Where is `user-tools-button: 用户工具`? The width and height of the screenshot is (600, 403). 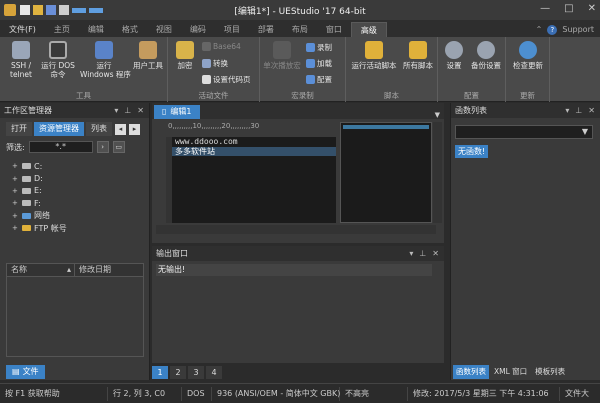 user-tools-button: 用户工具 is located at coordinates (148, 55).